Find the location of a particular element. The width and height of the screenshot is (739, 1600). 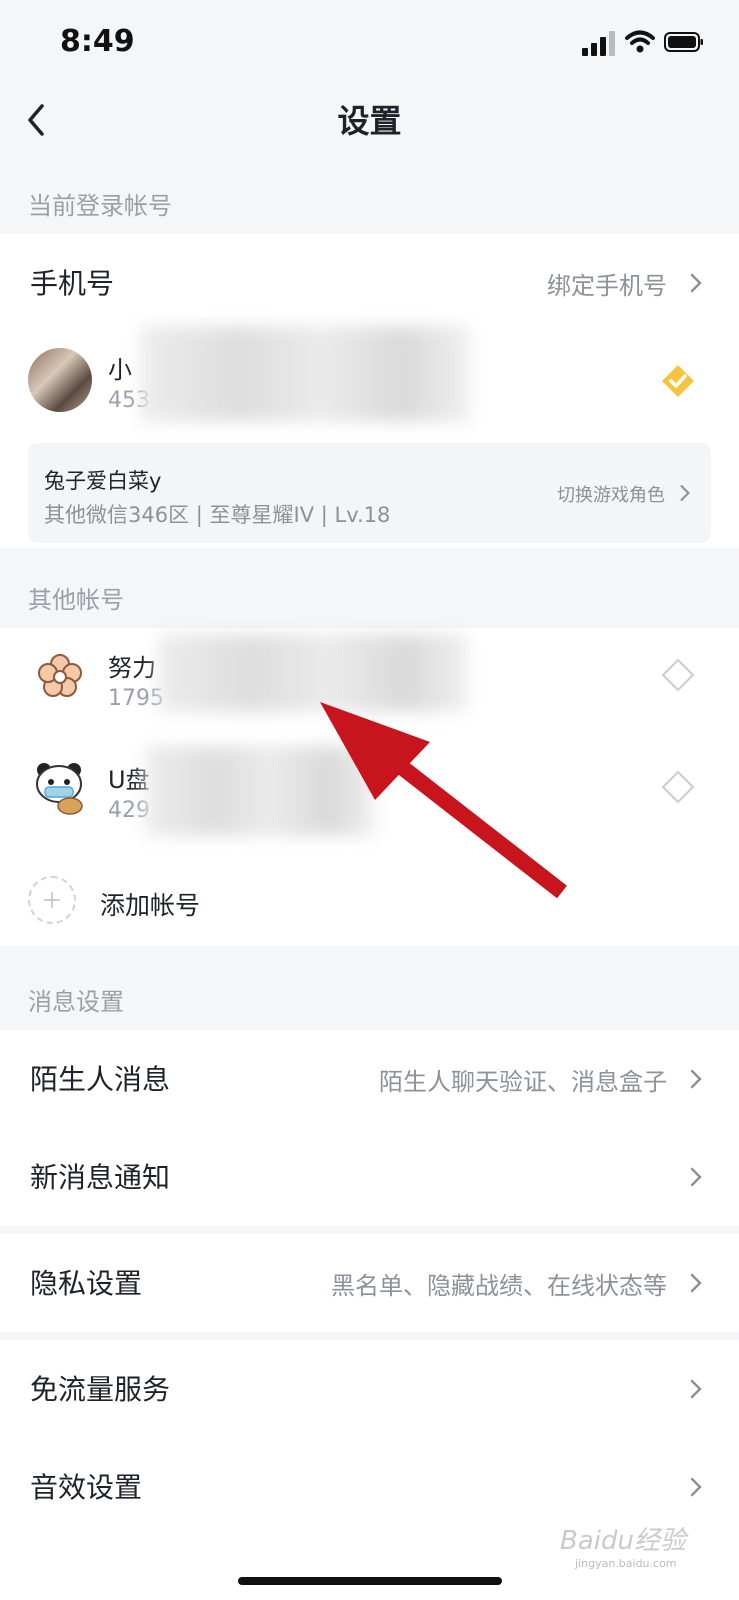

privacy-panel: 隐私设置 黑名单、隐藏战绩、在线状态等 is located at coordinates (369, 1283).